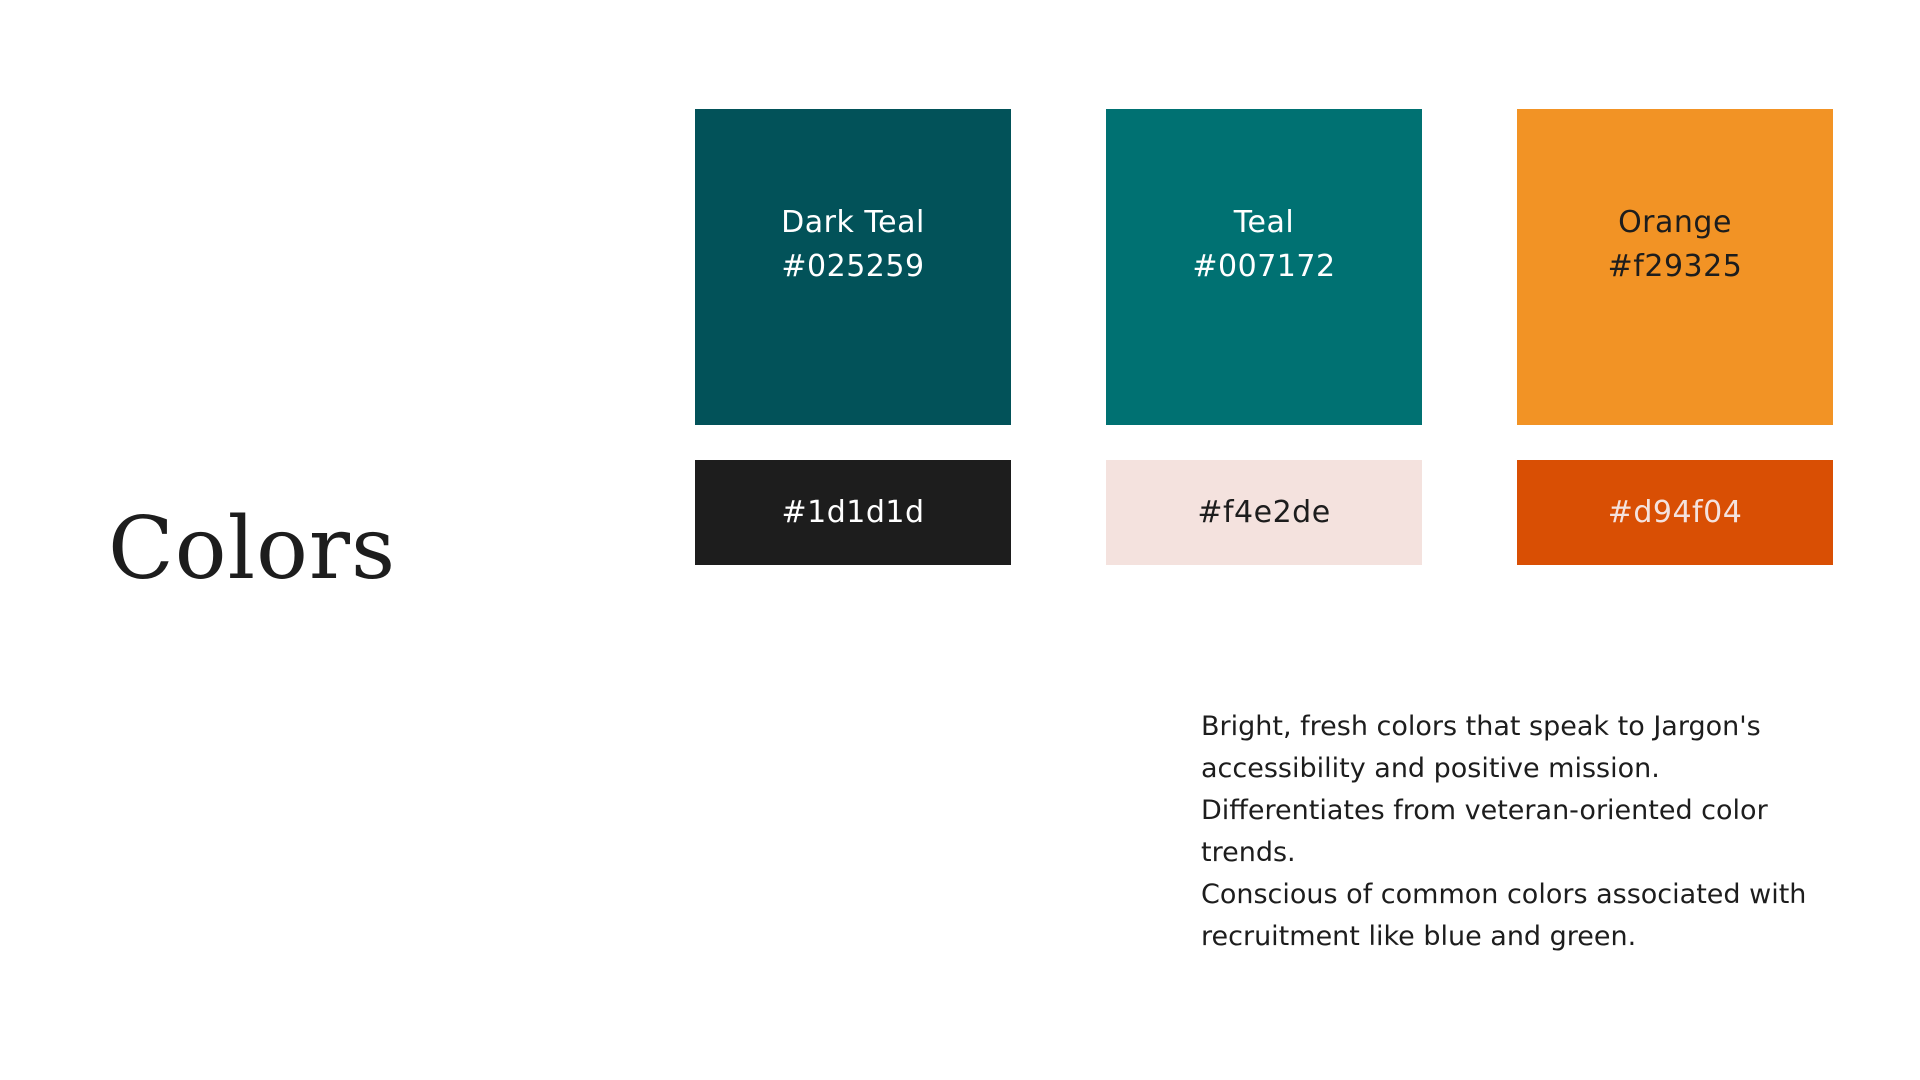 The width and height of the screenshot is (1920, 1080). I want to click on swatch-hex: #1d1d1d, so click(853, 512).